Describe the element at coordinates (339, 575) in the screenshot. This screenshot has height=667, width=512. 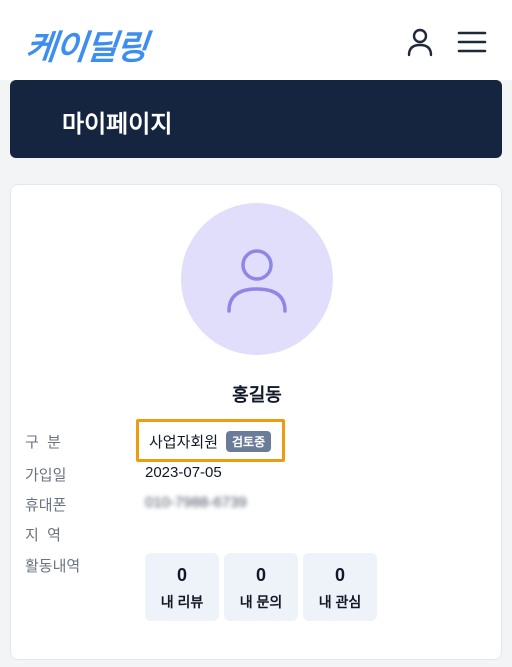
I see `my-interests-count: 0` at that location.